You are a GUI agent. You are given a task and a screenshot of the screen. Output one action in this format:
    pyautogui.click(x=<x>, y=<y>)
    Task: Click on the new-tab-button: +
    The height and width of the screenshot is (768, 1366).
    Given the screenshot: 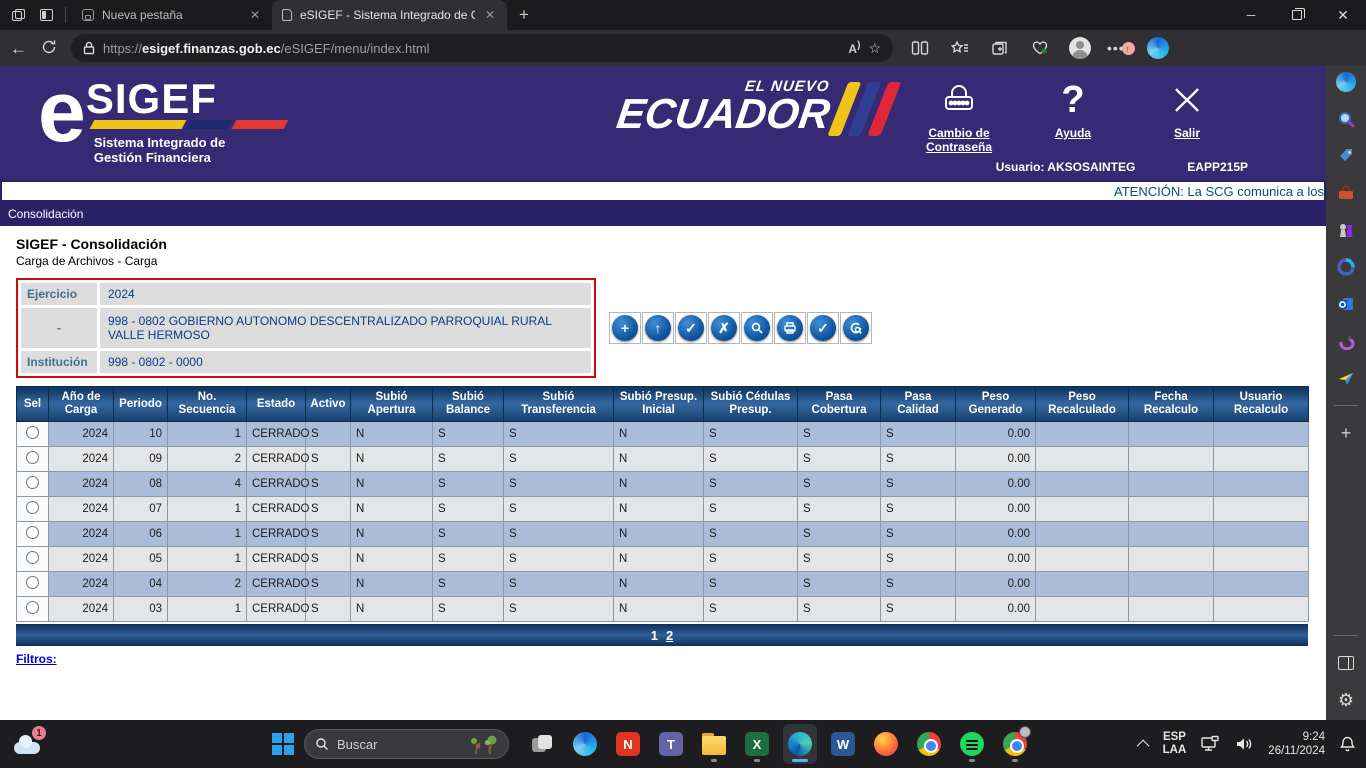 What is the action you would take?
    pyautogui.click(x=524, y=15)
    